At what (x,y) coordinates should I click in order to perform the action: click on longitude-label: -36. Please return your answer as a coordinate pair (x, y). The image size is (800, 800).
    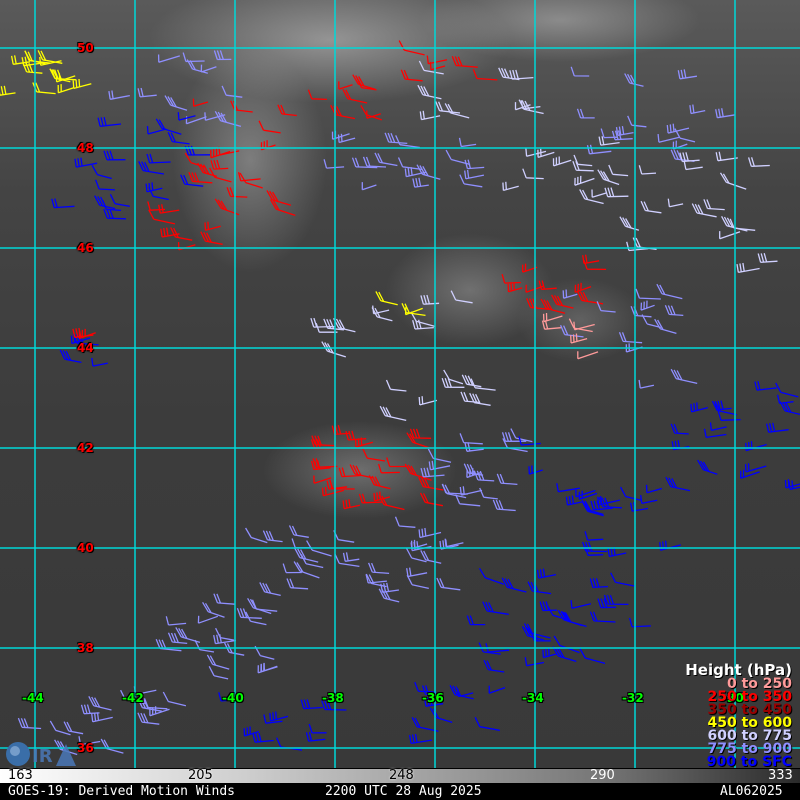
    Looking at the image, I should click on (433, 698).